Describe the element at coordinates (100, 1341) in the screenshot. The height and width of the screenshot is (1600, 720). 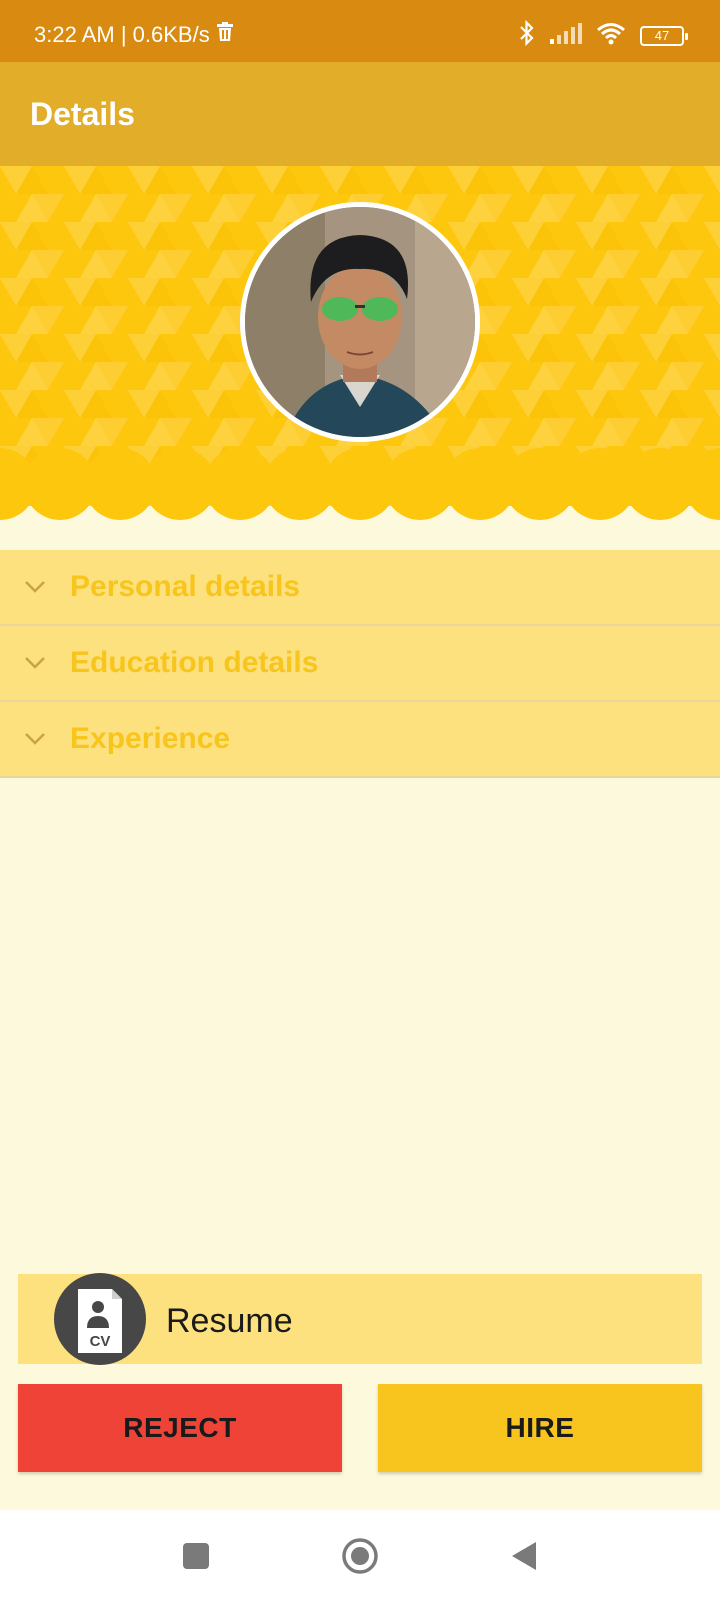
I see `cv-icon-text: CV` at that location.